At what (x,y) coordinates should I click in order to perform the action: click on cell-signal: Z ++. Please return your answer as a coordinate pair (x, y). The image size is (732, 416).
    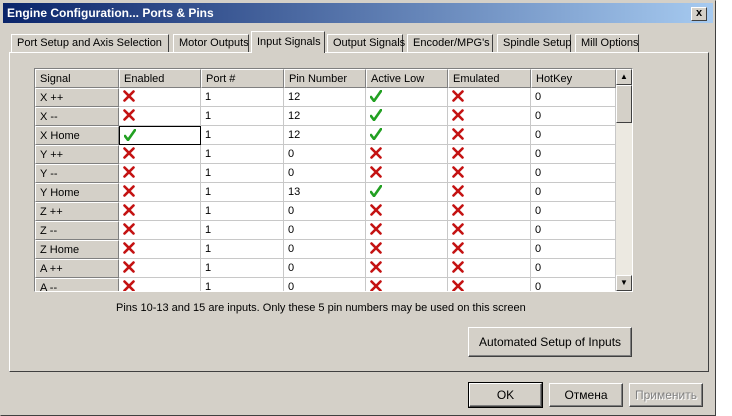
    Looking at the image, I should click on (77, 211).